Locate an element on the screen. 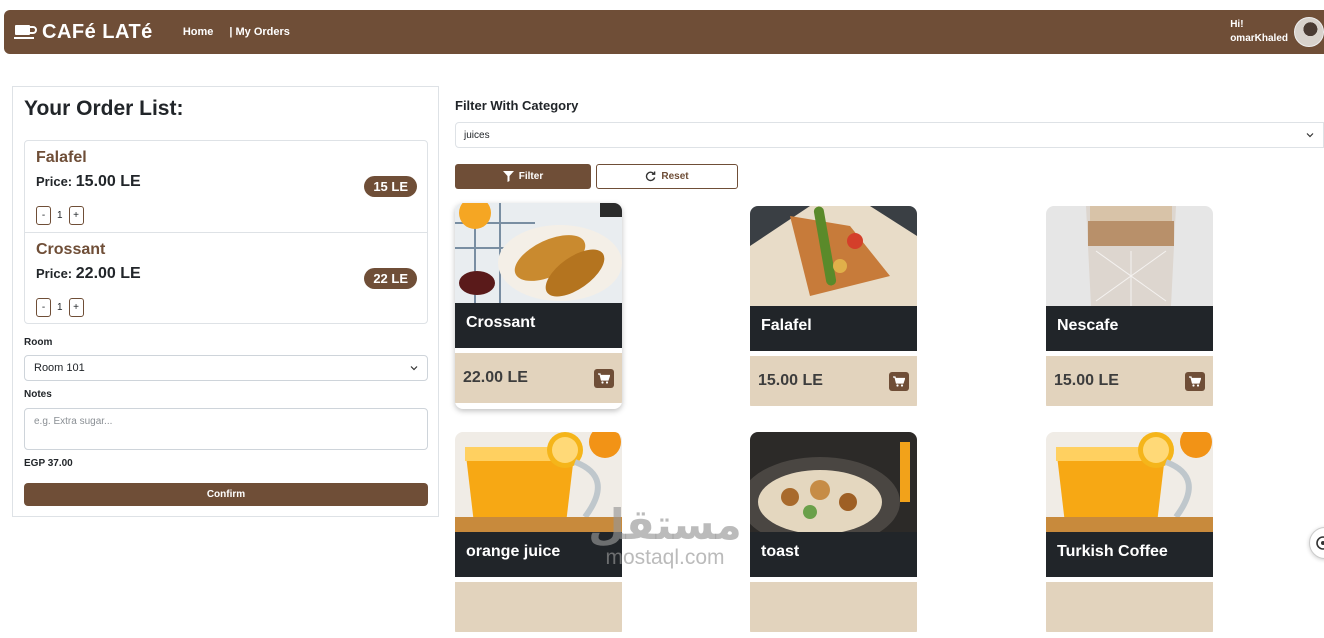 Image resolution: width=1324 pixels, height=638 pixels. category-select: juices is located at coordinates (889, 135).